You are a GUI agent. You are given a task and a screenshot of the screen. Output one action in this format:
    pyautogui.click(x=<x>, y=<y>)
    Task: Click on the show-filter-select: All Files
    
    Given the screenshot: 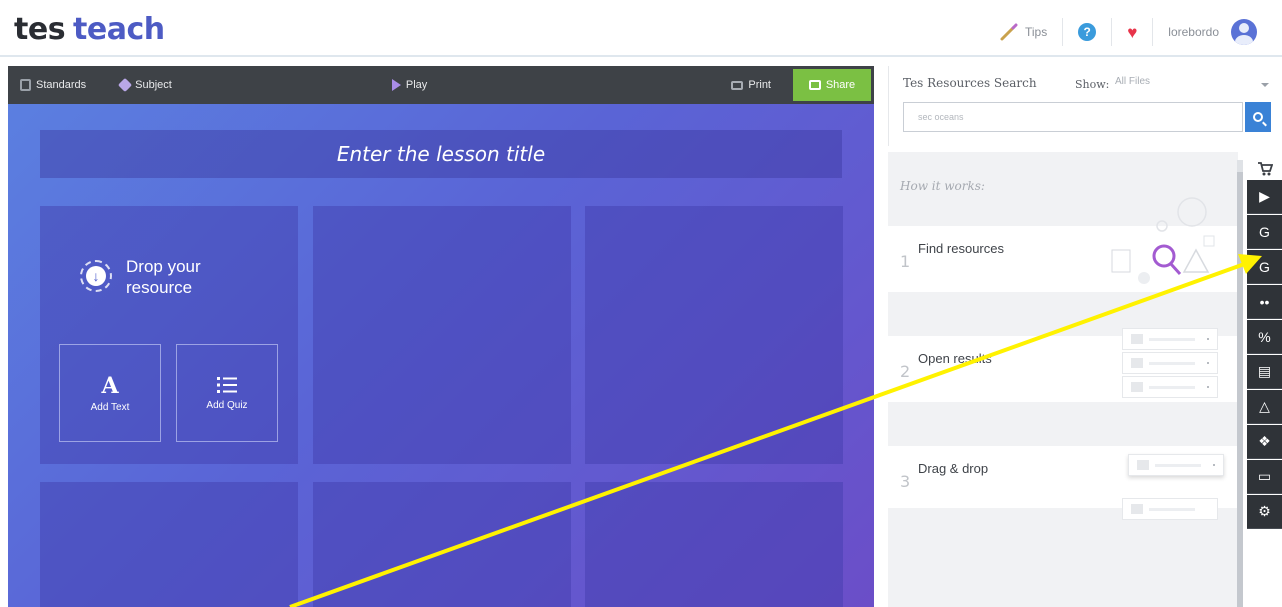 What is the action you would take?
    pyautogui.click(x=1193, y=83)
    